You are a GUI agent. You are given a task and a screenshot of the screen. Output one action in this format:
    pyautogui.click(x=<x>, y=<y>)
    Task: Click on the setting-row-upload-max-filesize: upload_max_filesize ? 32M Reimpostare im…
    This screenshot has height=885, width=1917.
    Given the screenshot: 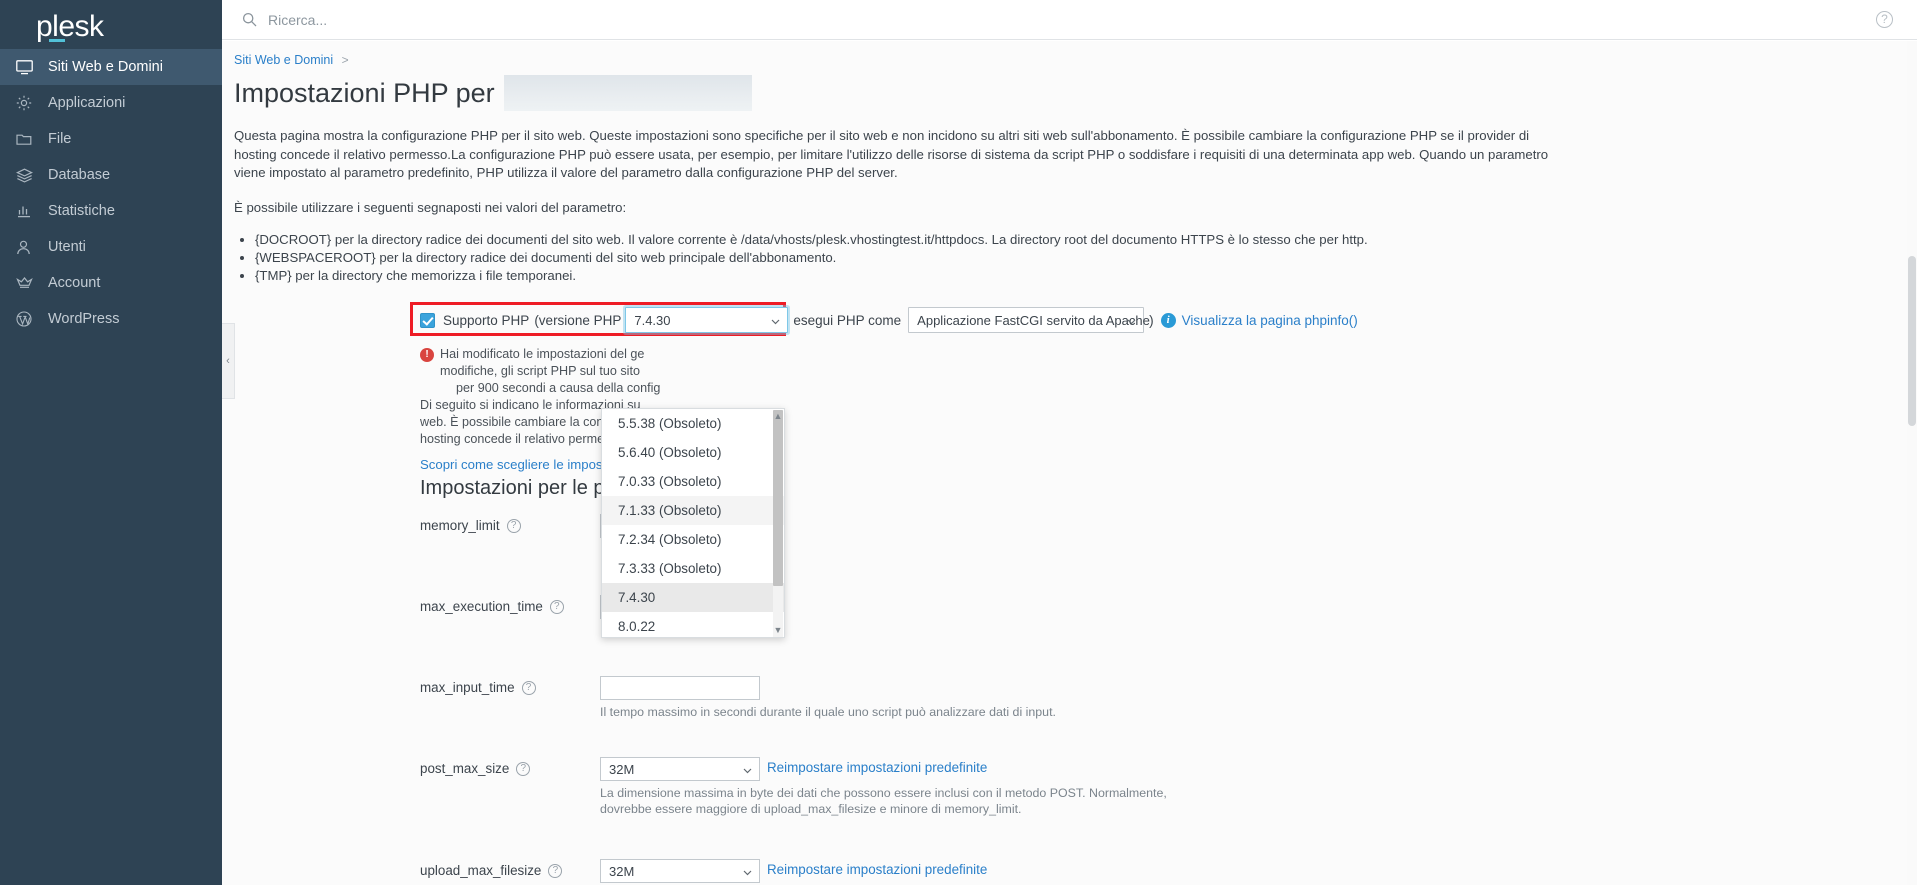 What is the action you would take?
    pyautogui.click(x=1069, y=872)
    